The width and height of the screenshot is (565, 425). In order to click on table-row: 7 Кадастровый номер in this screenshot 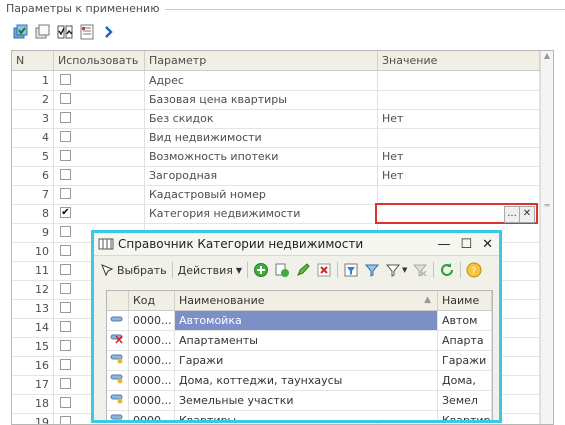, I will do `click(276, 195)`.